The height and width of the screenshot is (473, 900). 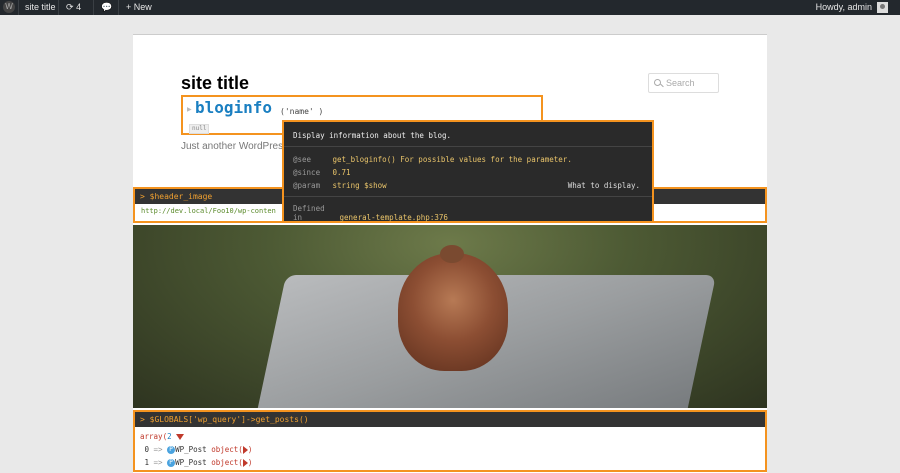 What do you see at coordinates (882, 7) in the screenshot?
I see `avatar` at bounding box center [882, 7].